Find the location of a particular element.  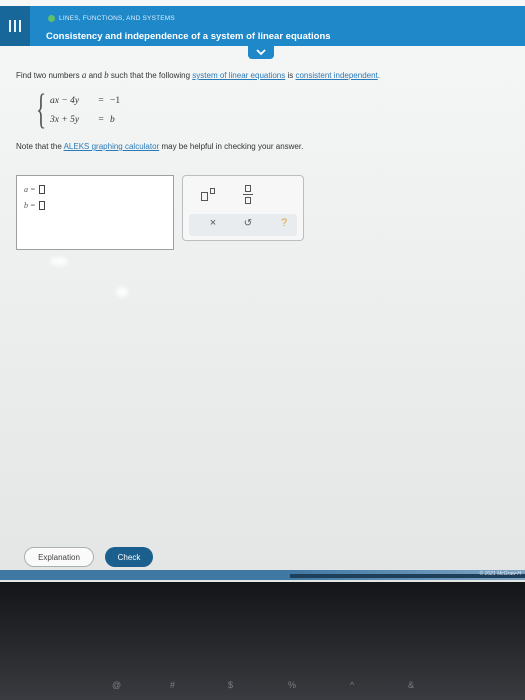

menu-icon is located at coordinates (15, 26).